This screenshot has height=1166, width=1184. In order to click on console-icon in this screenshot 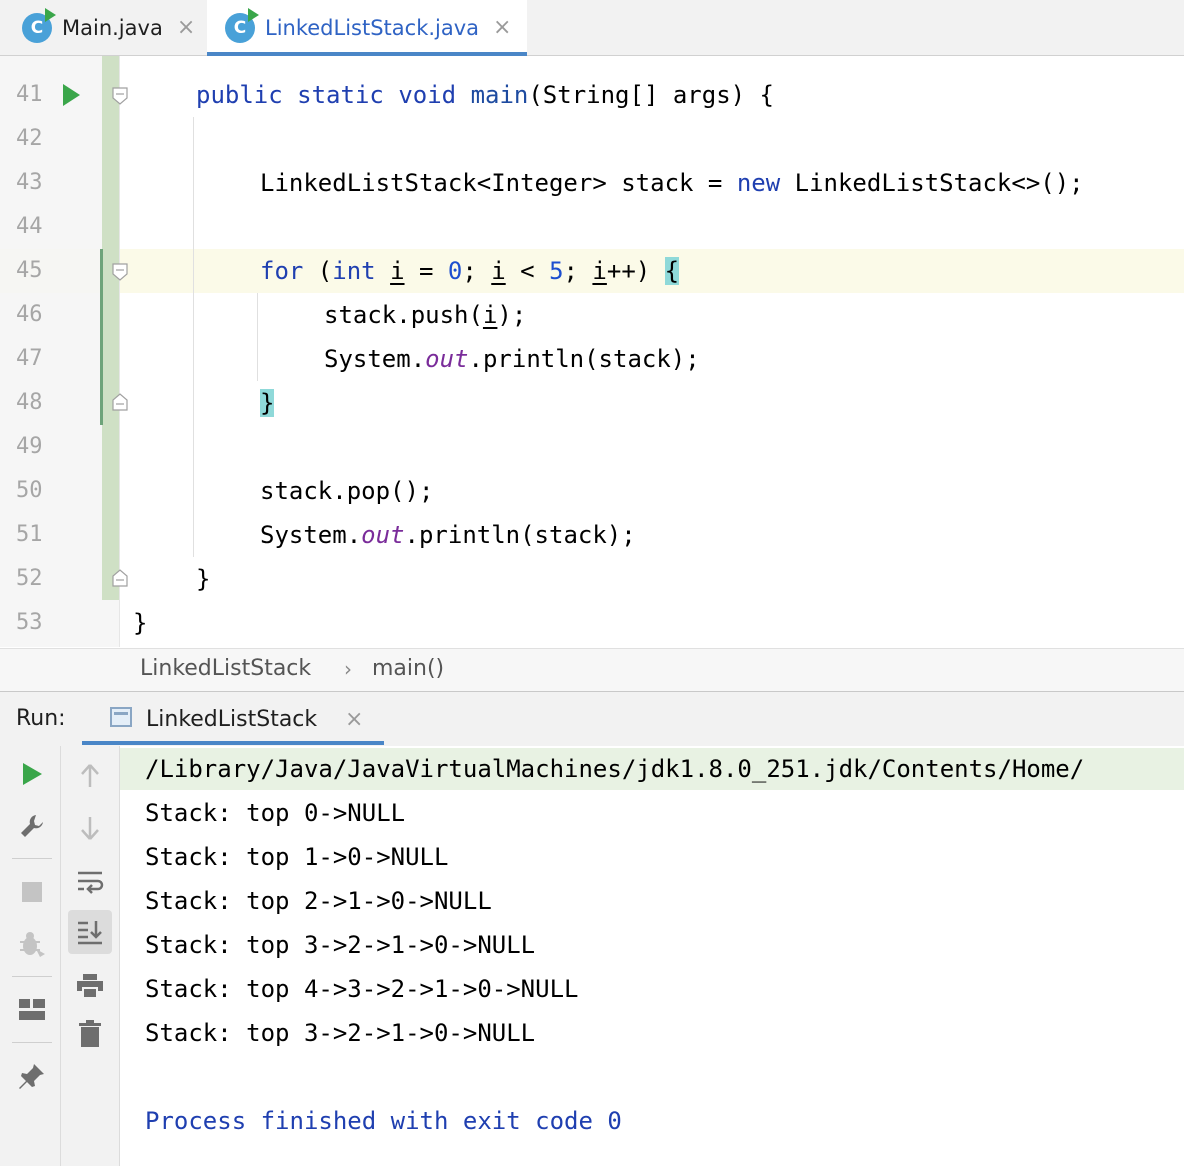, I will do `click(121, 717)`.